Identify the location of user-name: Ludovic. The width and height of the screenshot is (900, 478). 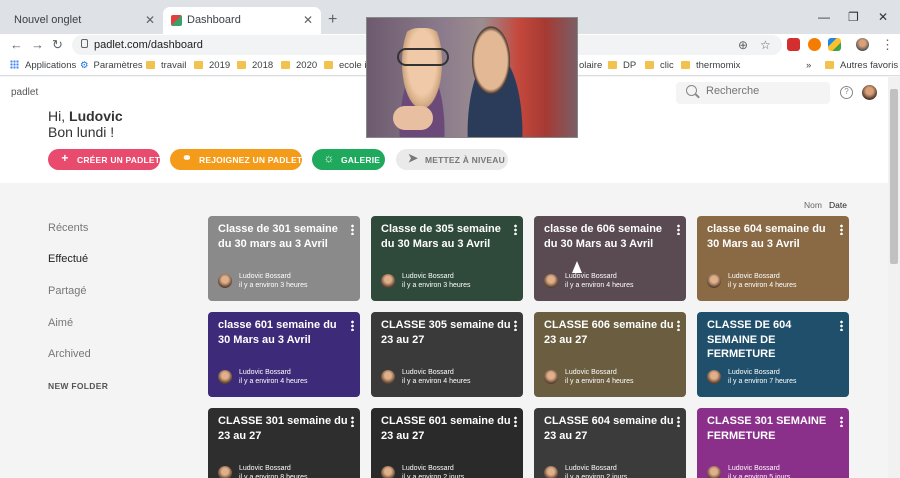
(96, 116).